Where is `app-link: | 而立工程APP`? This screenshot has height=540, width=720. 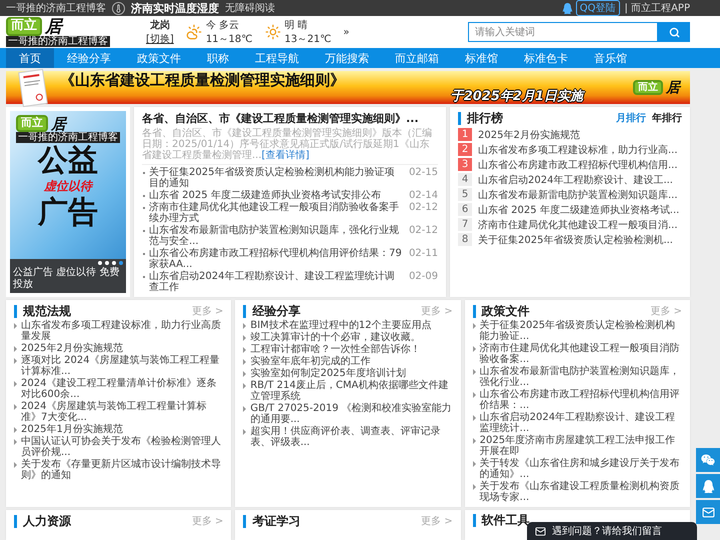 app-link: | 而立工程APP is located at coordinates (657, 8).